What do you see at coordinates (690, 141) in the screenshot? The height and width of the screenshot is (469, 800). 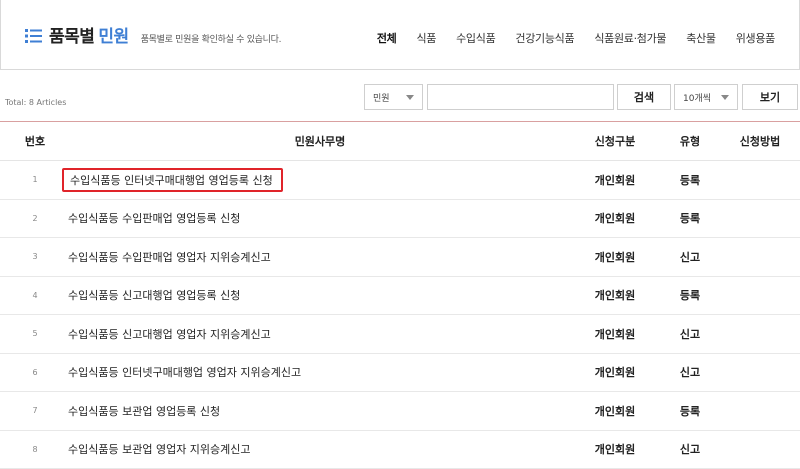 I see `header-kind: 유형` at bounding box center [690, 141].